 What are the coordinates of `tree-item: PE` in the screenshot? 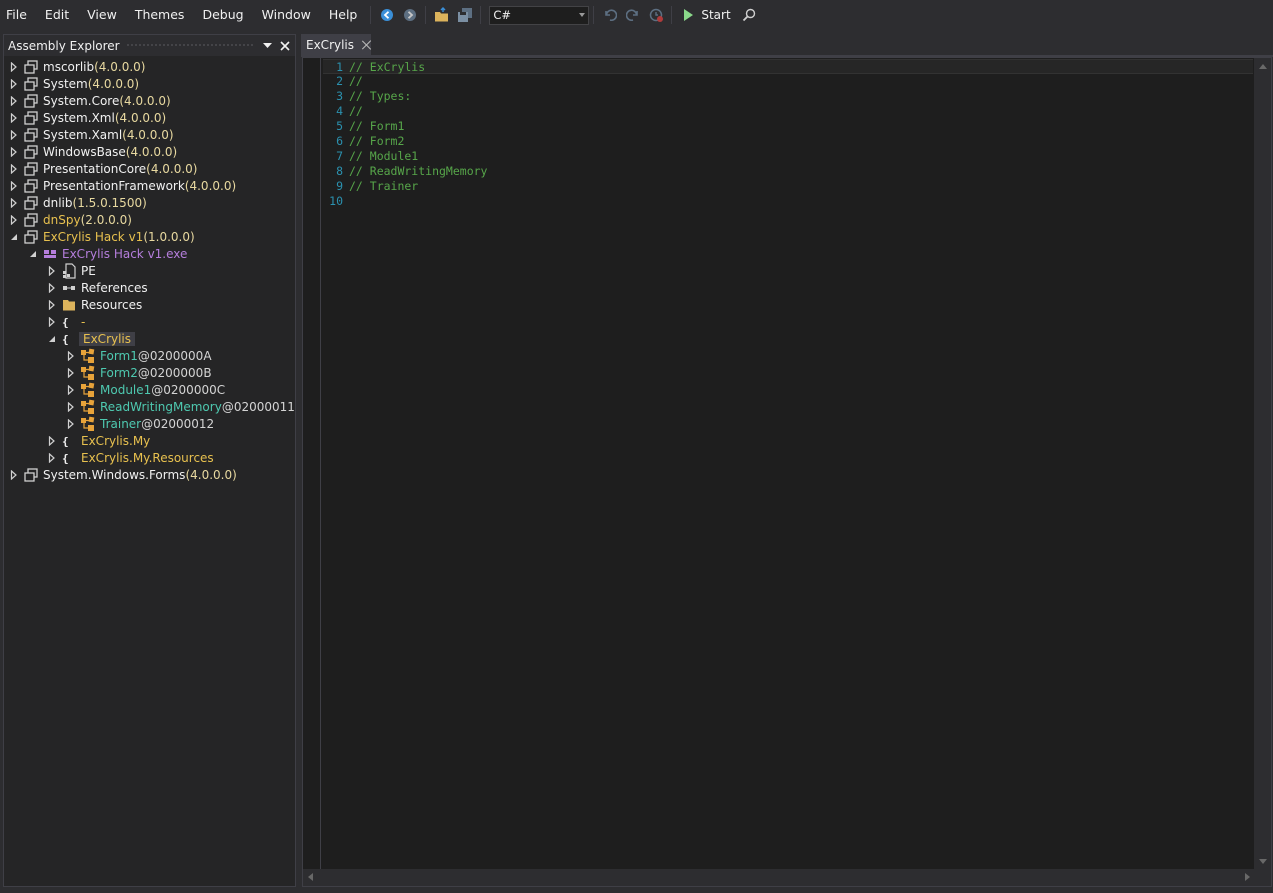 It's located at (149, 270).